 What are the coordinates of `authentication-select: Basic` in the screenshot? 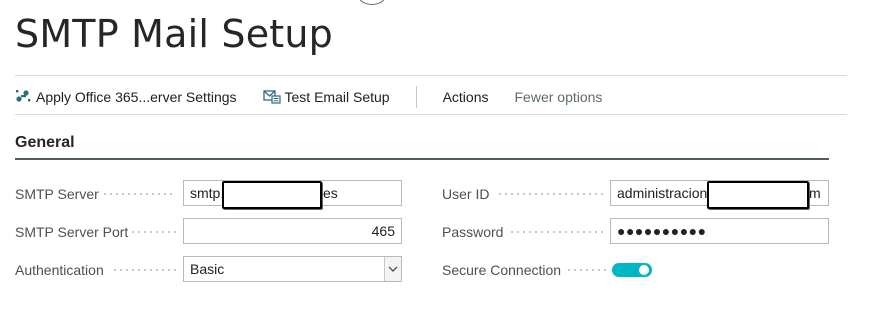 It's located at (292, 269).